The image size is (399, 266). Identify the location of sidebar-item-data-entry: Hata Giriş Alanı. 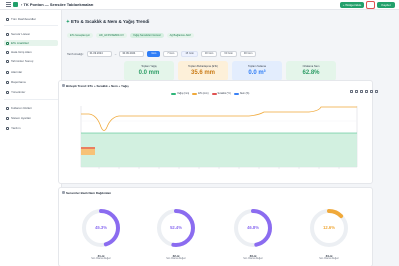
(31, 52).